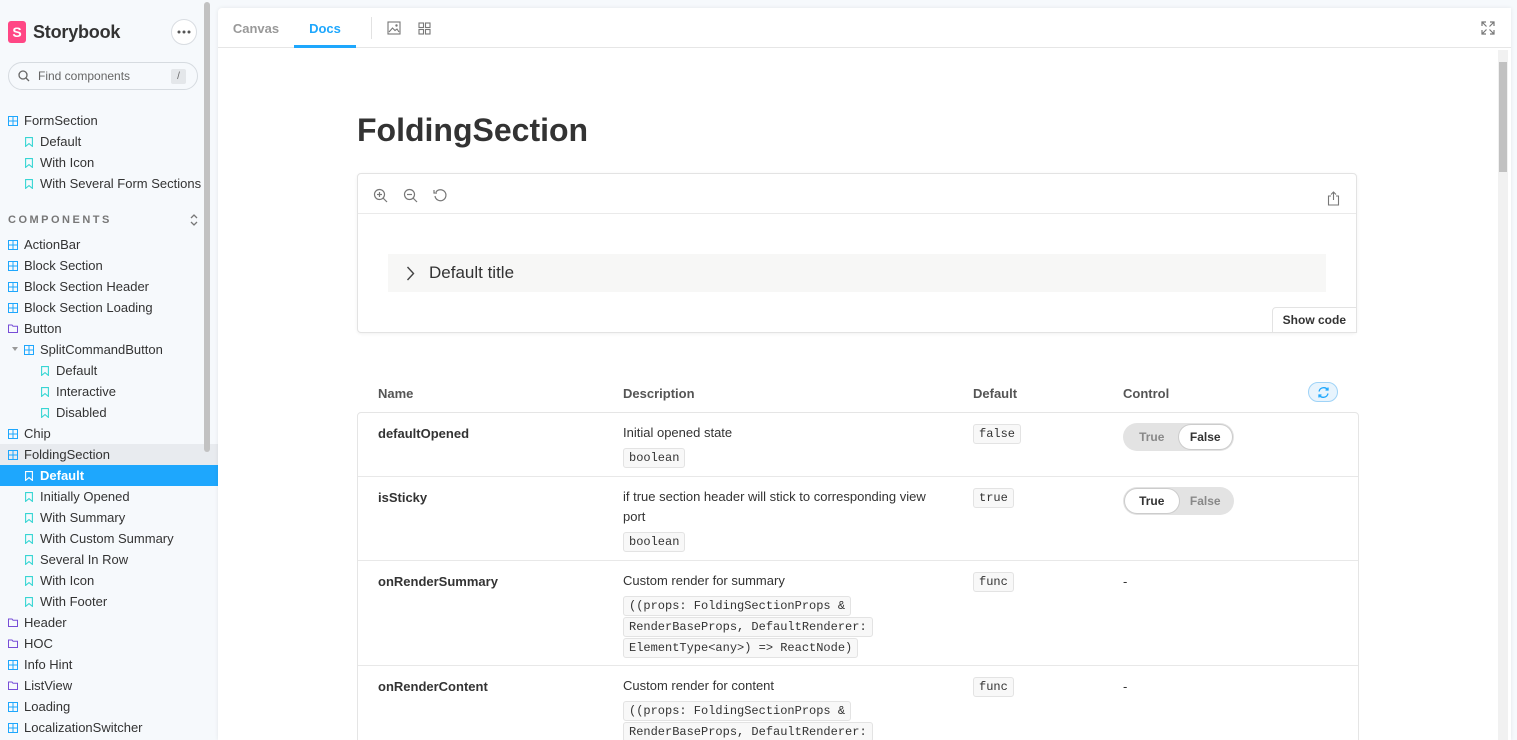 The width and height of the screenshot is (1517, 740). Describe the element at coordinates (15, 349) in the screenshot. I see `caret-down-icon` at that location.